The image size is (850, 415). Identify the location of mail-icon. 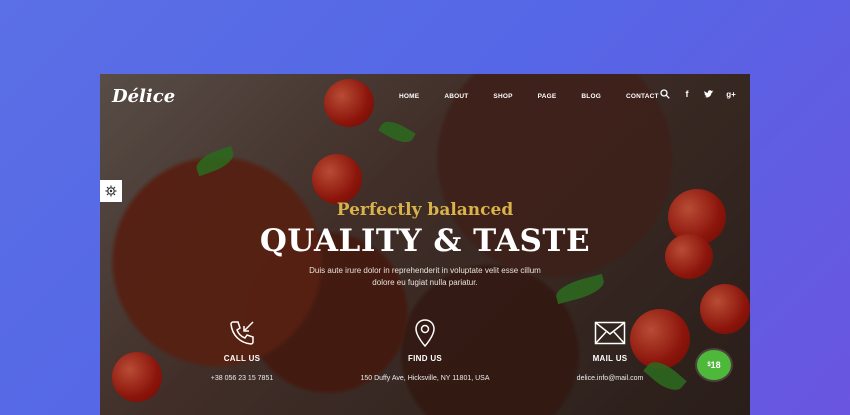
(610, 333).